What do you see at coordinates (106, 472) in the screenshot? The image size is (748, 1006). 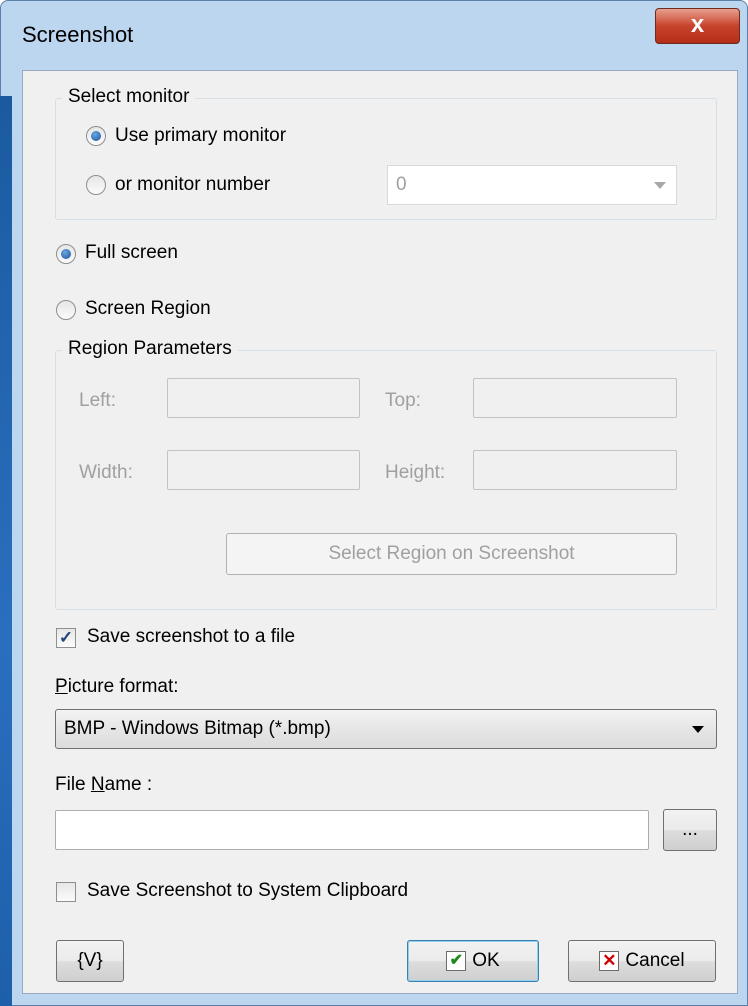 I see `width-label: Width:` at bounding box center [106, 472].